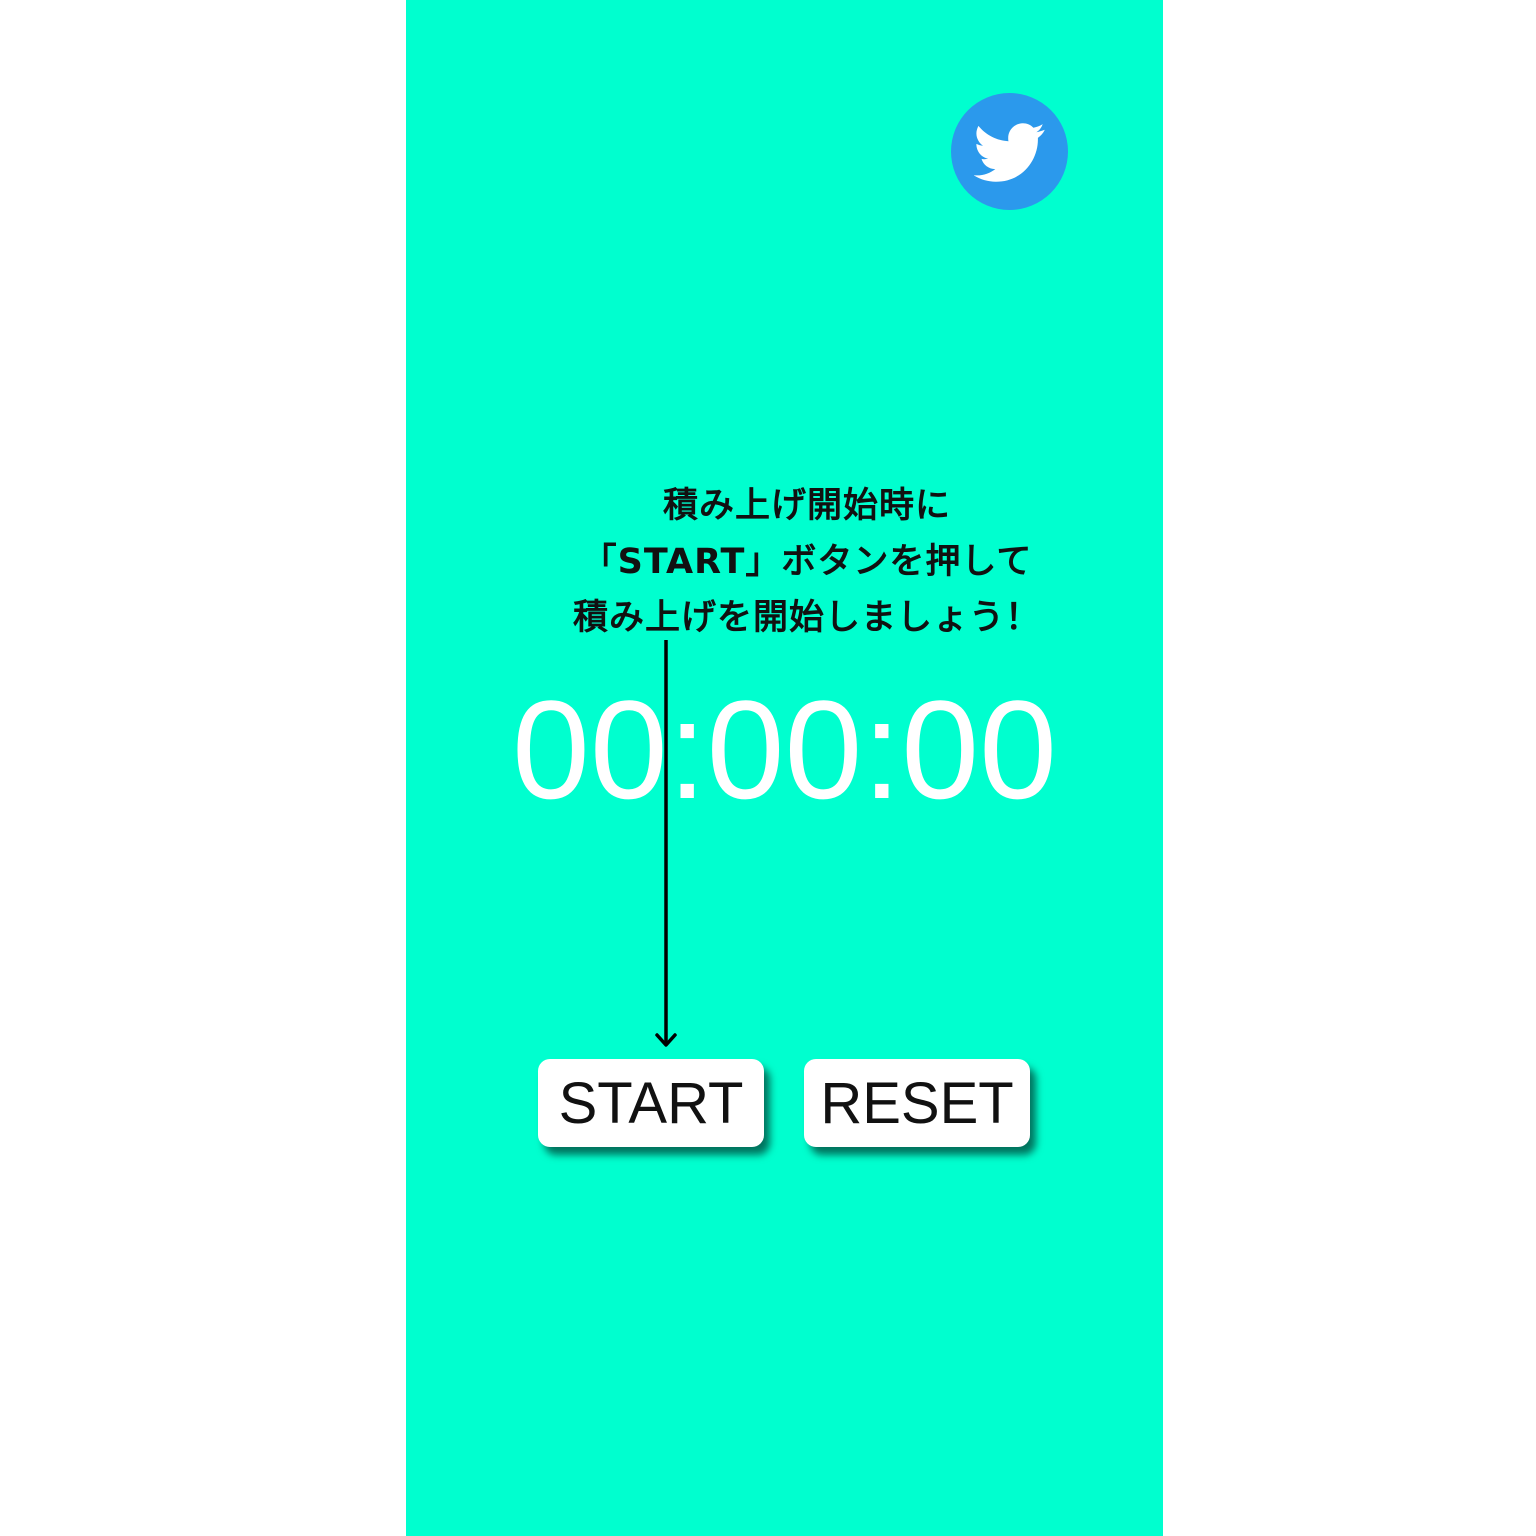 The height and width of the screenshot is (1536, 1536). I want to click on instruction-line-3: 積み上げを開始しましょう！, so click(806, 618).